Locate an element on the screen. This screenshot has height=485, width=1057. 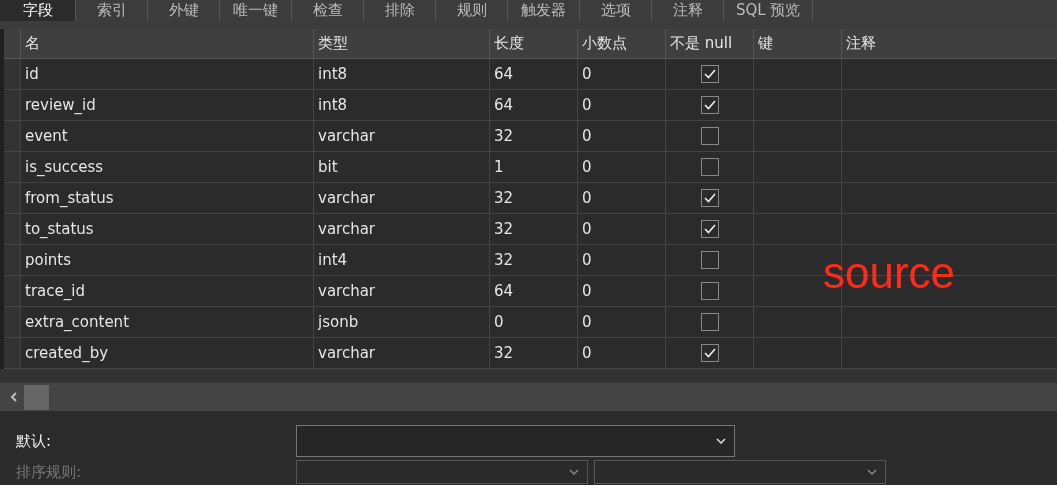
table-row: is_success bit 1 0 is located at coordinates (530, 167).